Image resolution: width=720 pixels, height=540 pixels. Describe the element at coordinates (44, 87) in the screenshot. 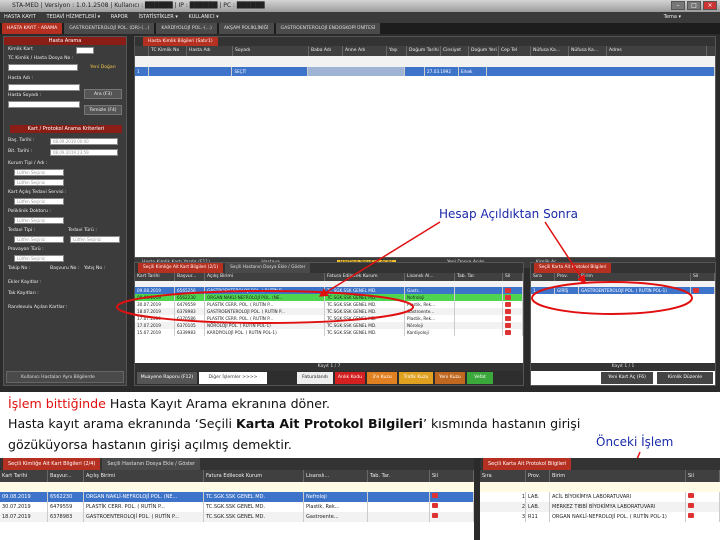

I see `name-input` at that location.